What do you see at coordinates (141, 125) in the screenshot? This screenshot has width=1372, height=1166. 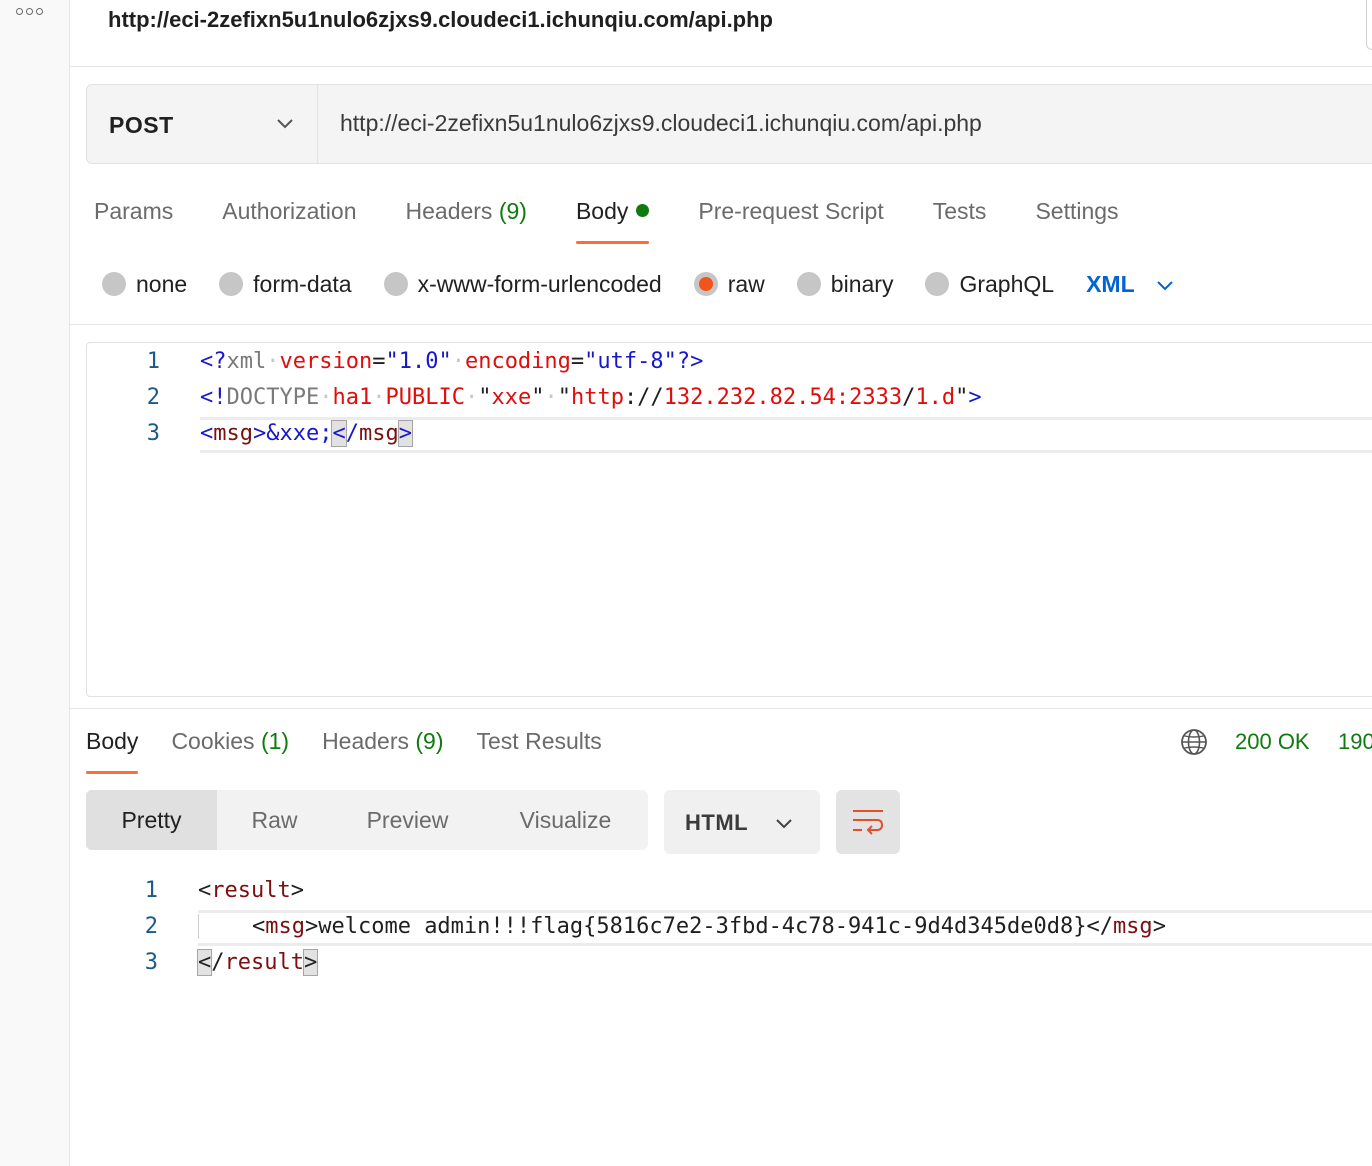 I see `method-label: POST` at bounding box center [141, 125].